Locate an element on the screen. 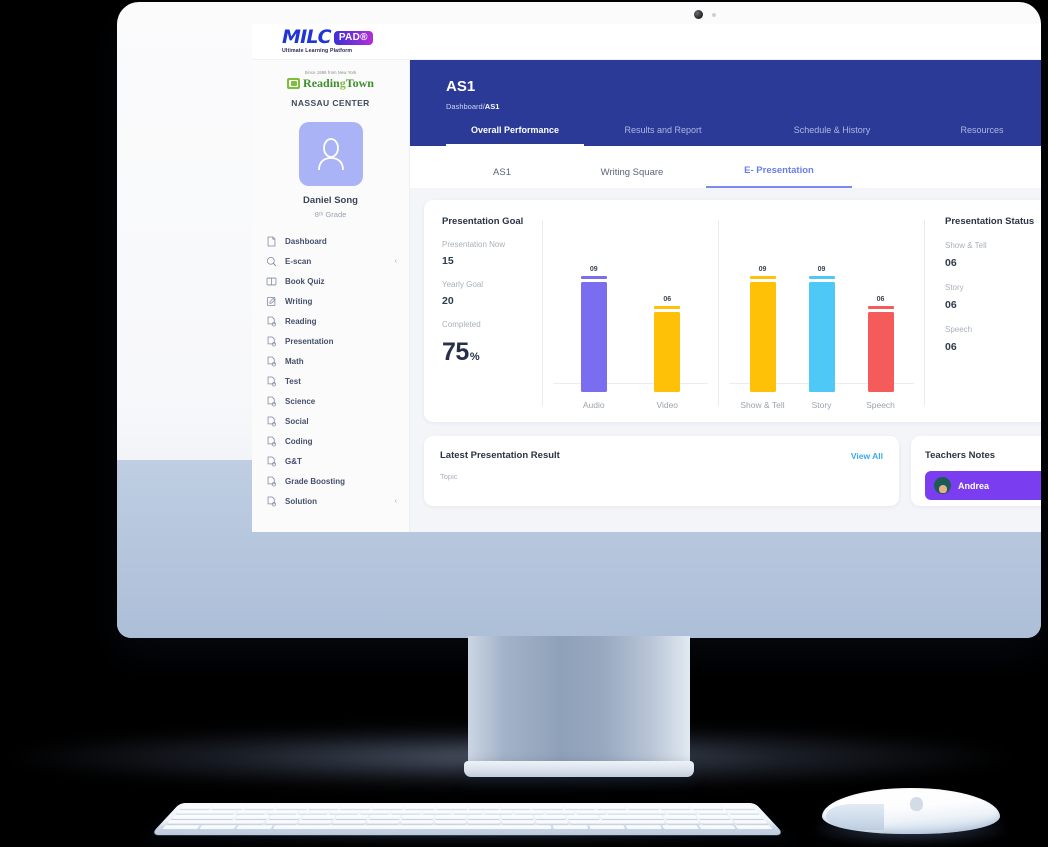  sidebar-item-presentation: Presentation is located at coordinates (330, 341).